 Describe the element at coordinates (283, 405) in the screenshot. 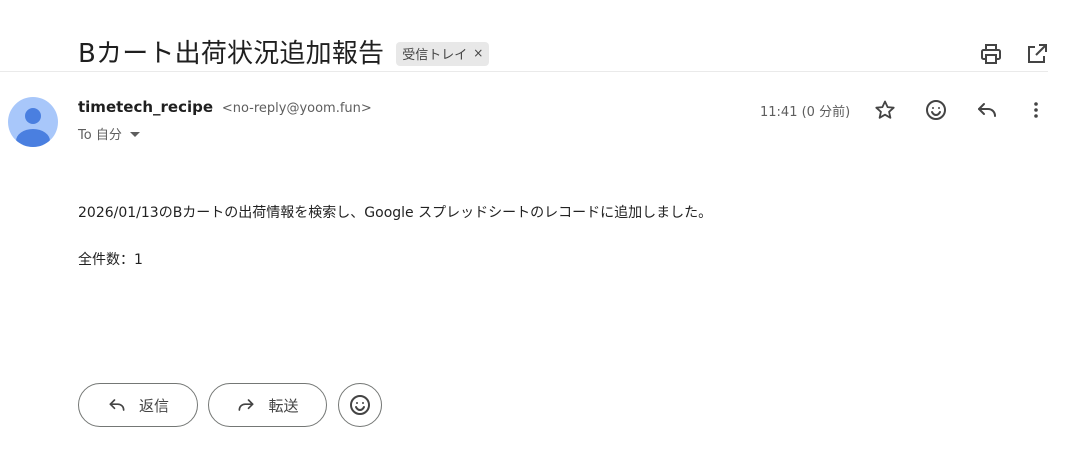

I see `forward-button-label: 転送` at that location.